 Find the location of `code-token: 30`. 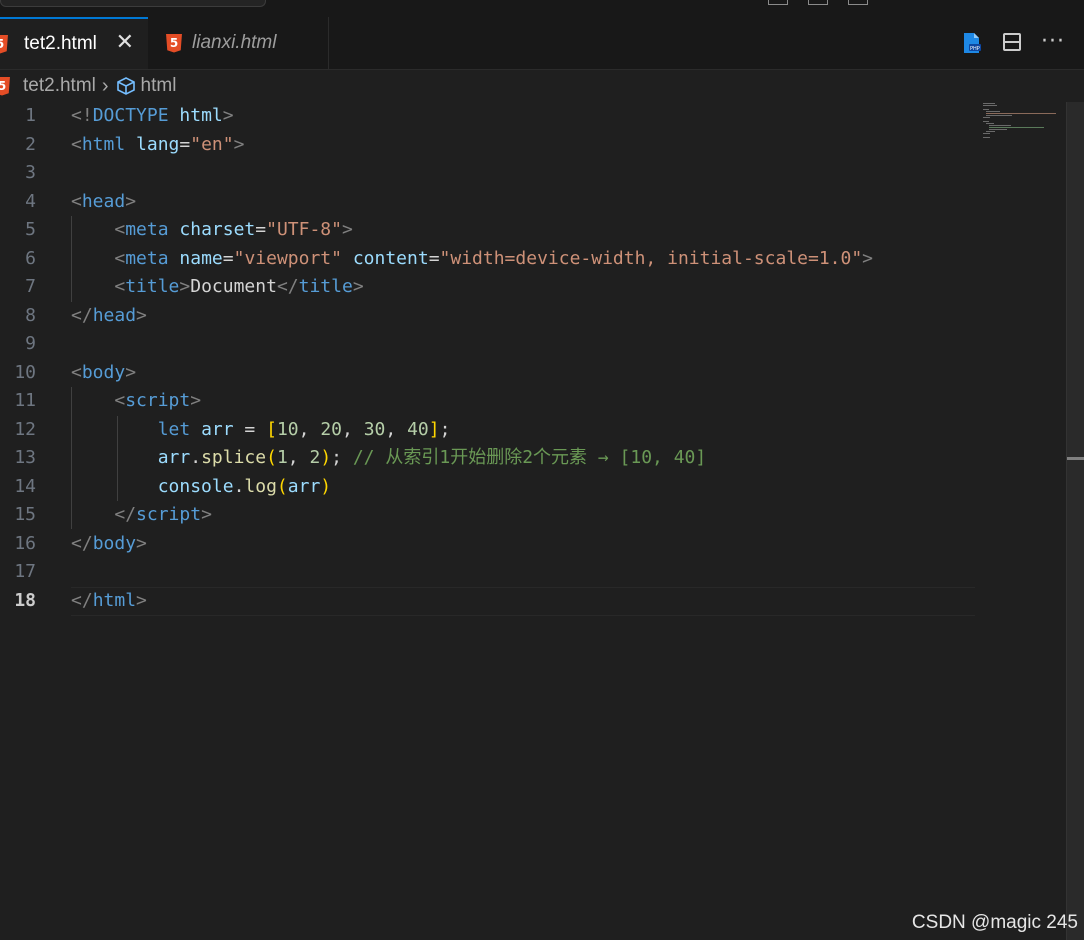

code-token: 30 is located at coordinates (374, 429).